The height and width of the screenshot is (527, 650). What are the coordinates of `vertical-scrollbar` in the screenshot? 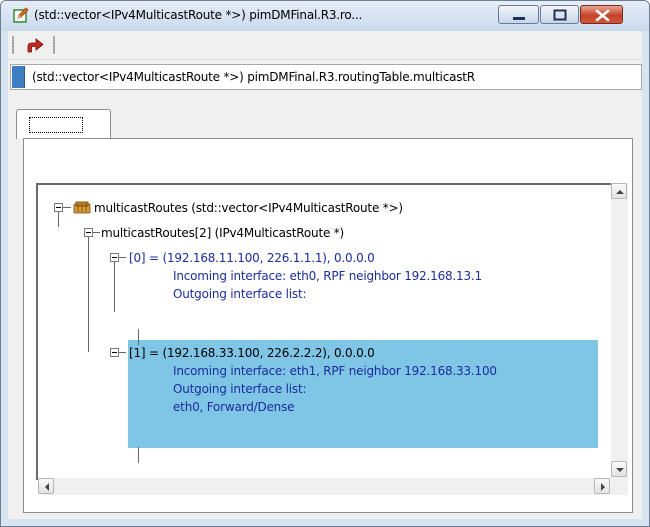 It's located at (619, 330).